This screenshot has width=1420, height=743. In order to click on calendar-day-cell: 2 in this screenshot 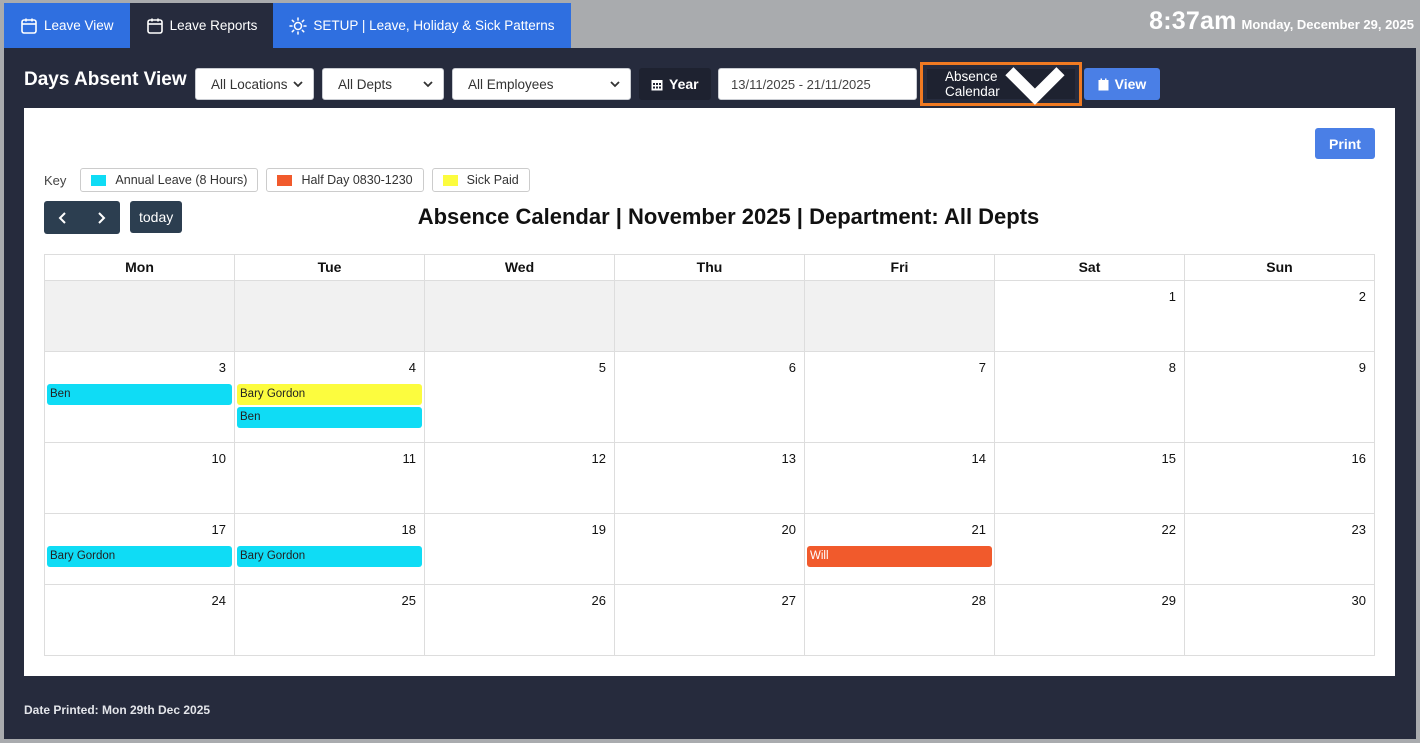, I will do `click(1280, 316)`.